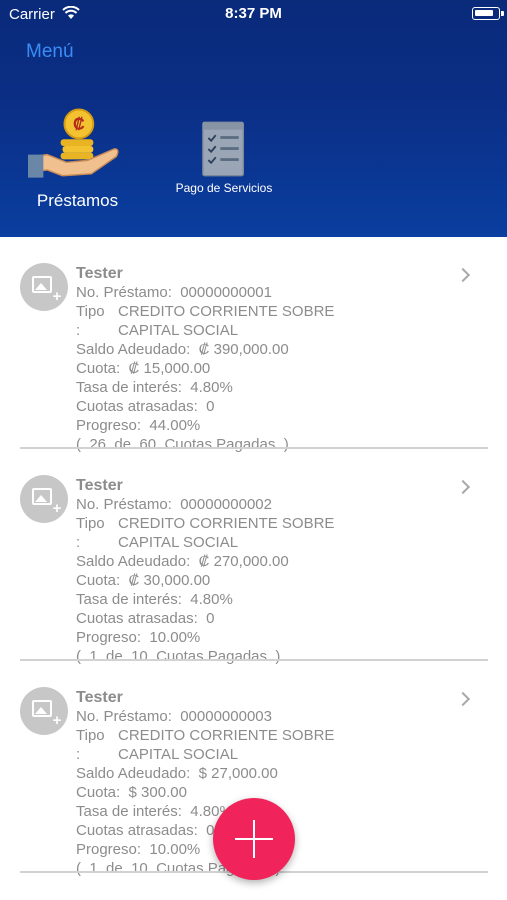 Image resolution: width=507 pixels, height=900 pixels. What do you see at coordinates (238, 773) in the screenshot?
I see `balance-value: $ 27,000.00` at bounding box center [238, 773].